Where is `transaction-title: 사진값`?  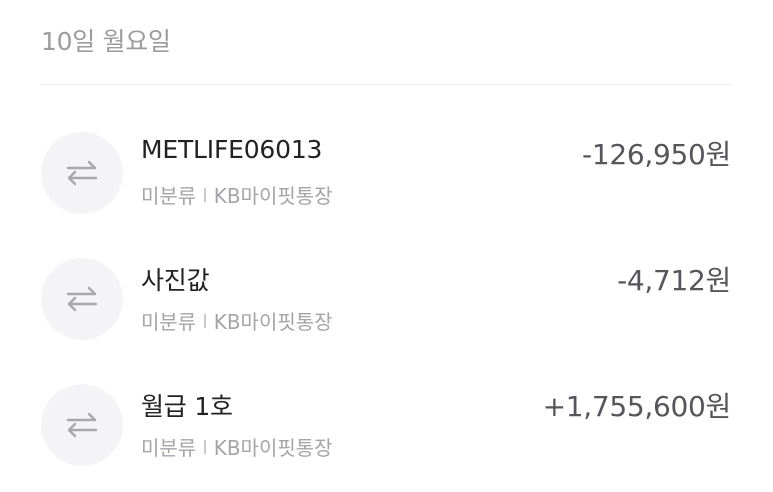
transaction-title: 사진값 is located at coordinates (175, 280).